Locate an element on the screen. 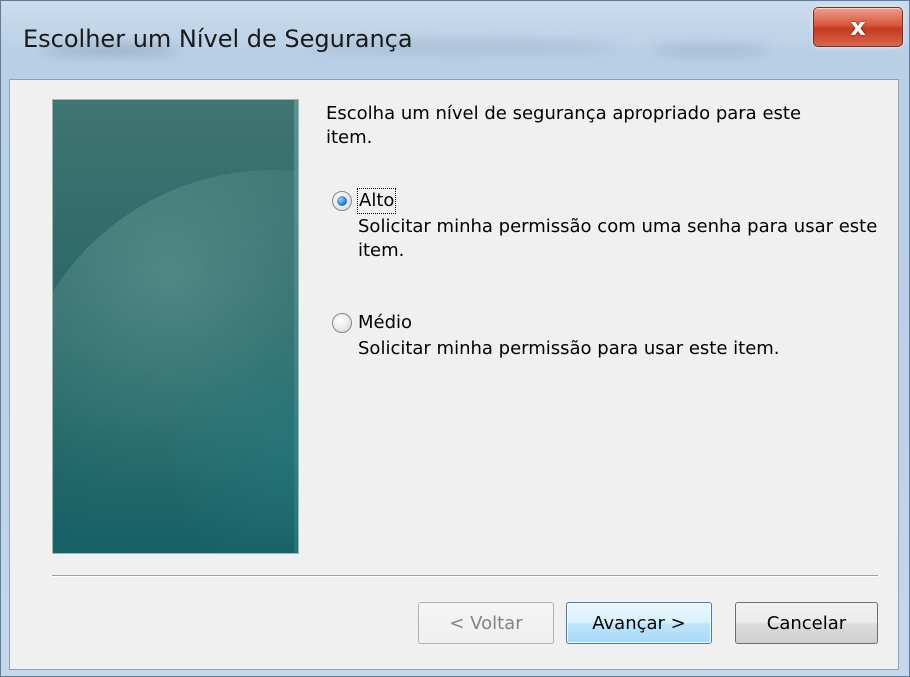  radio-medium-label: Médio is located at coordinates (385, 323).